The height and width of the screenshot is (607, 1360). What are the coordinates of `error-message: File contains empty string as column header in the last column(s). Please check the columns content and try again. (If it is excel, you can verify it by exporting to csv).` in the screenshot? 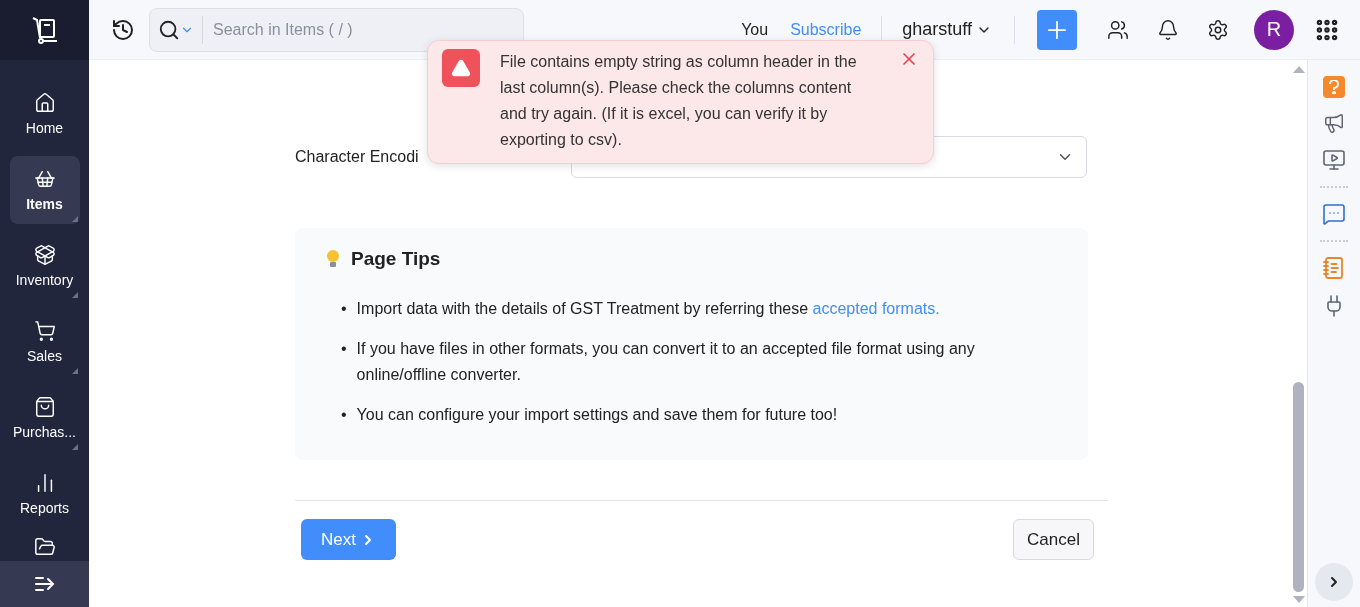 It's located at (679, 101).